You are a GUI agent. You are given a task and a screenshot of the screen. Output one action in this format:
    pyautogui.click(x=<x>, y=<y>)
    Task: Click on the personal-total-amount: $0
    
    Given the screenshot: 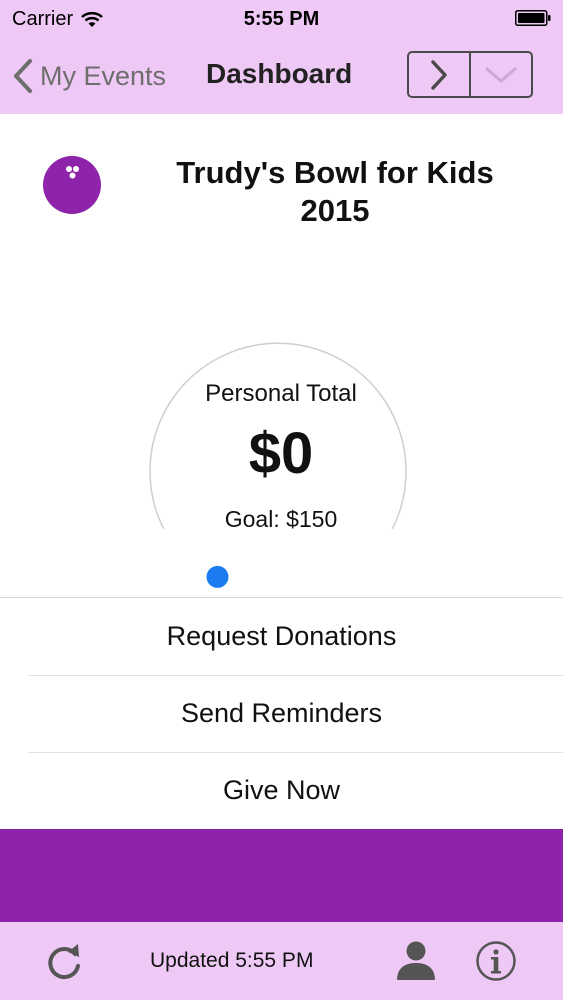 What is the action you would take?
    pyautogui.click(x=281, y=453)
    